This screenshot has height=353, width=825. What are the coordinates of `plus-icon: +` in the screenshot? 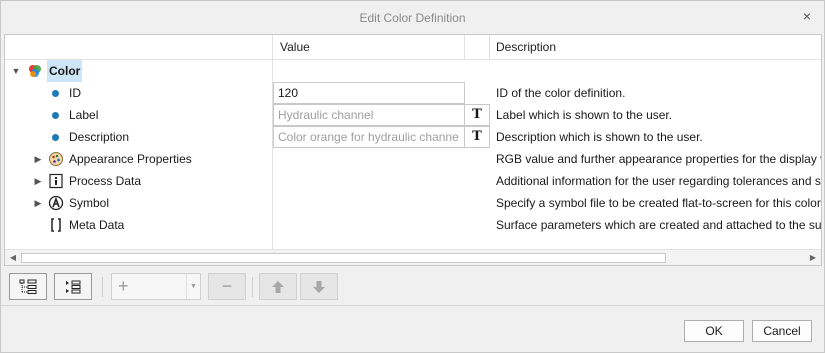 It's located at (123, 286).